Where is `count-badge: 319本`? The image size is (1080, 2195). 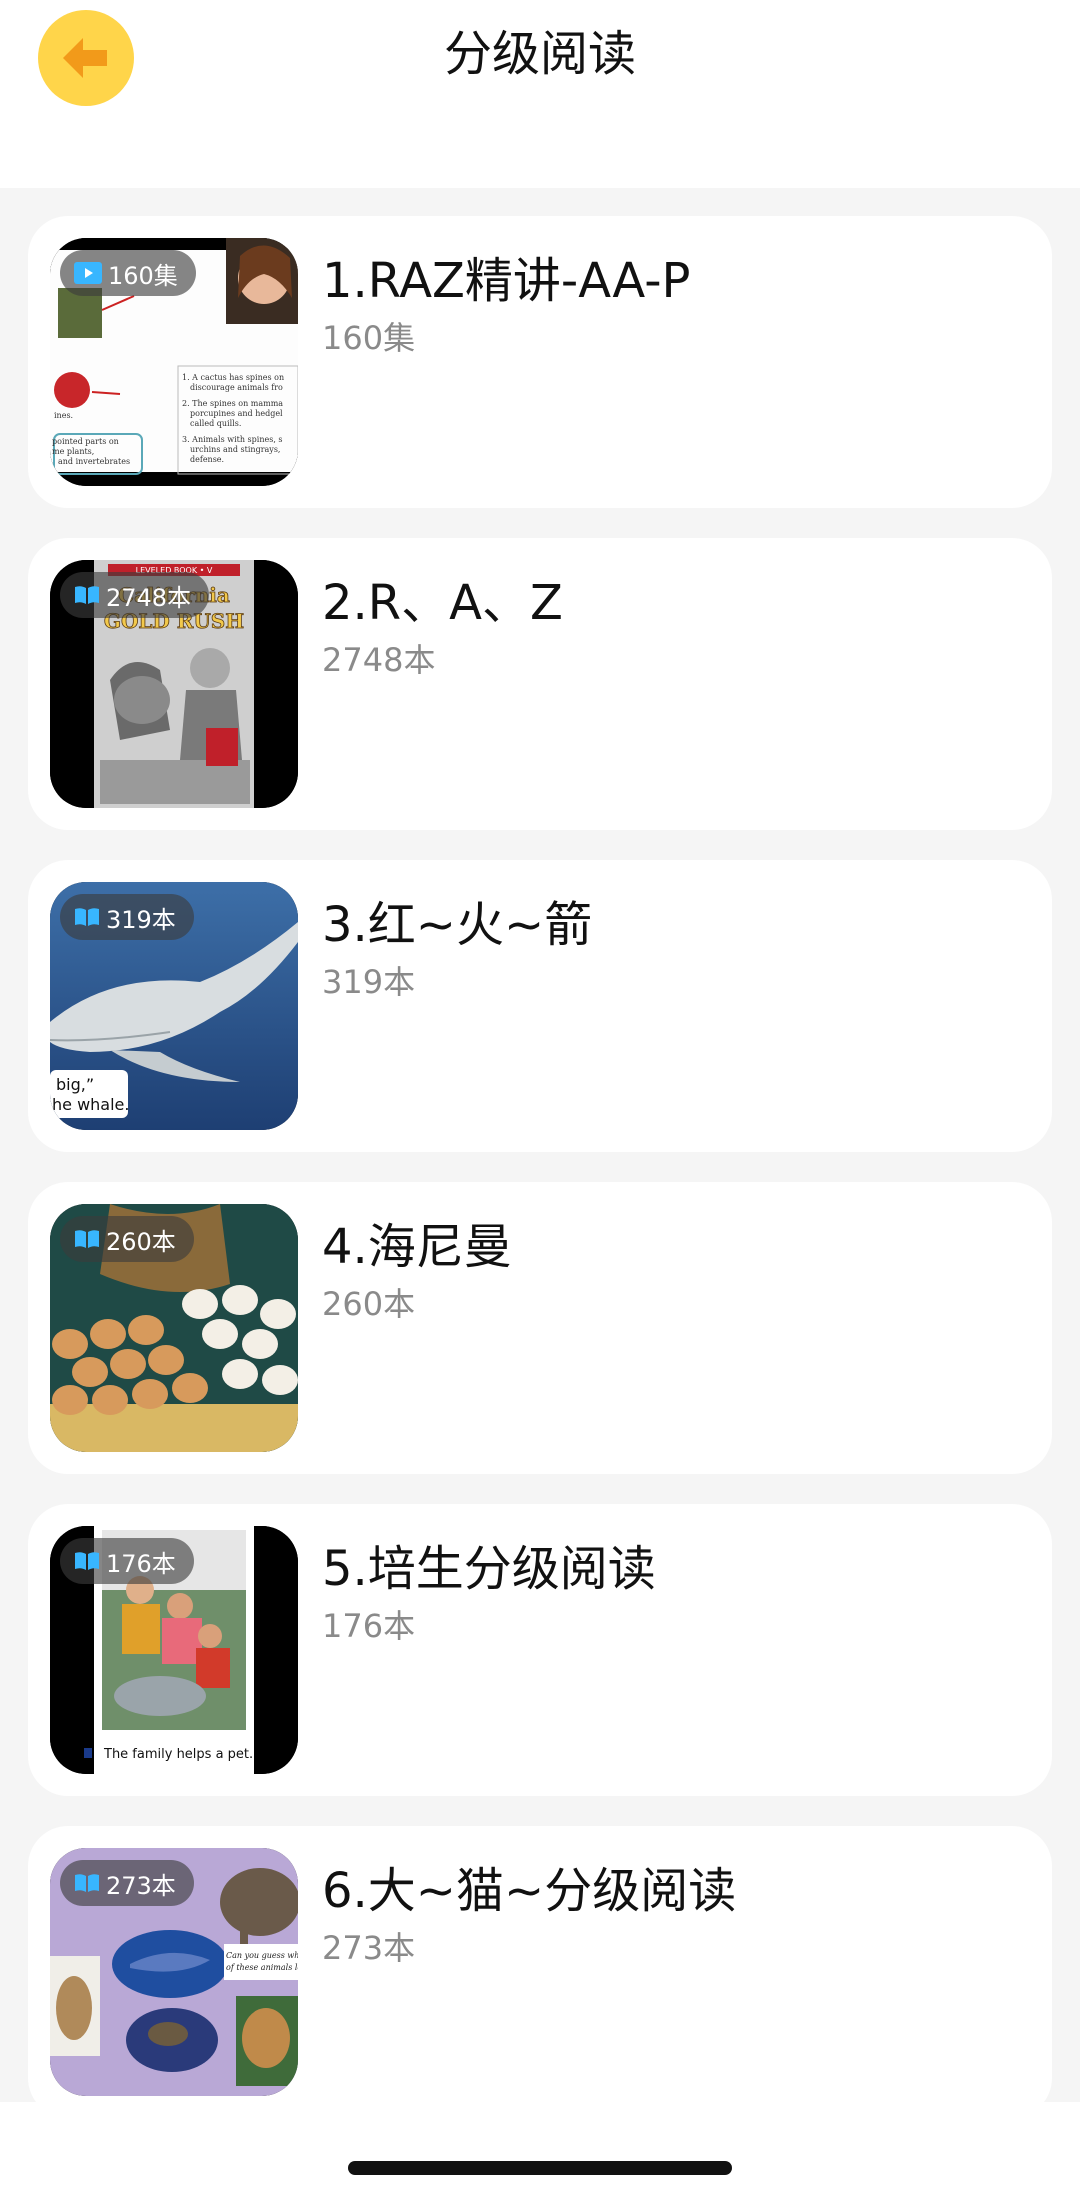
count-badge: 319本 is located at coordinates (127, 917).